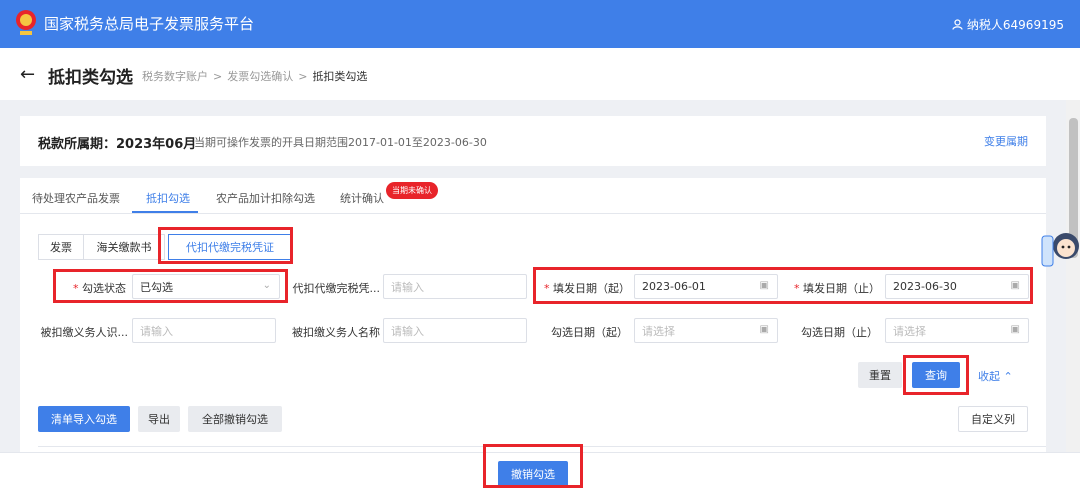  I want to click on collapse-label: 收起, so click(989, 376).